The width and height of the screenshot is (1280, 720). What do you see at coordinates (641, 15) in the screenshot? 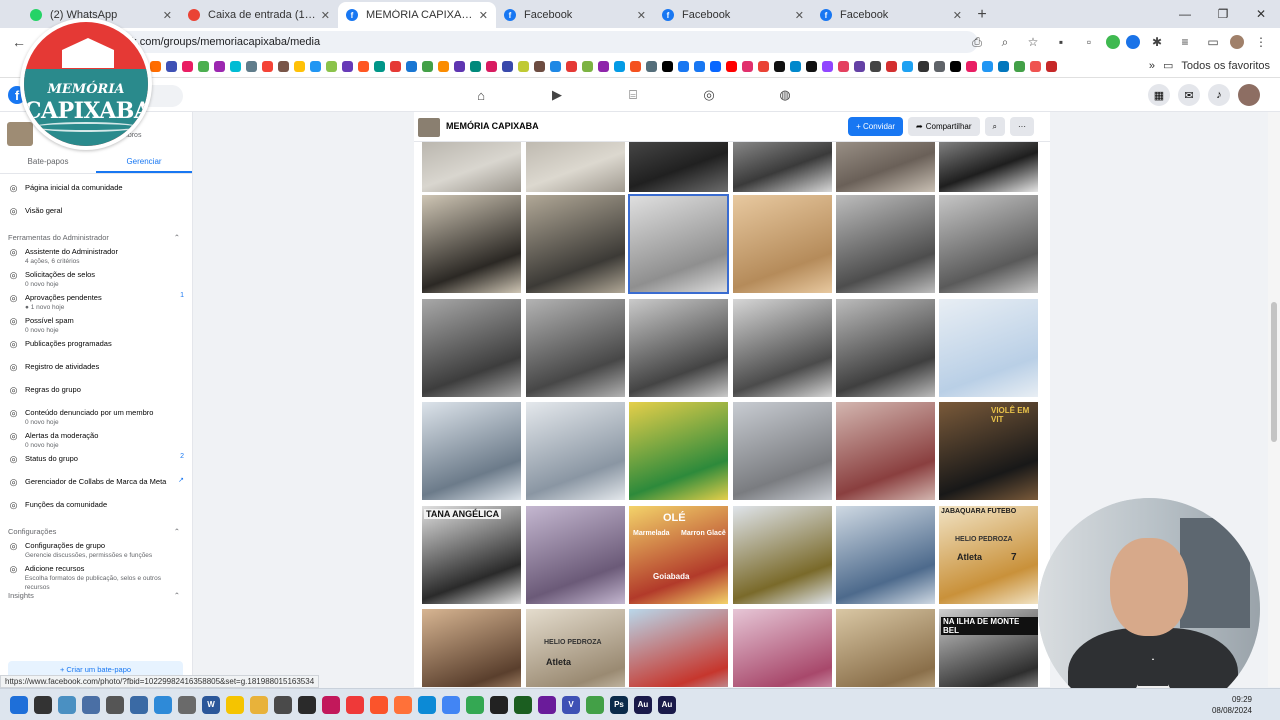
I see `close-tab-icon: ✕` at bounding box center [641, 15].